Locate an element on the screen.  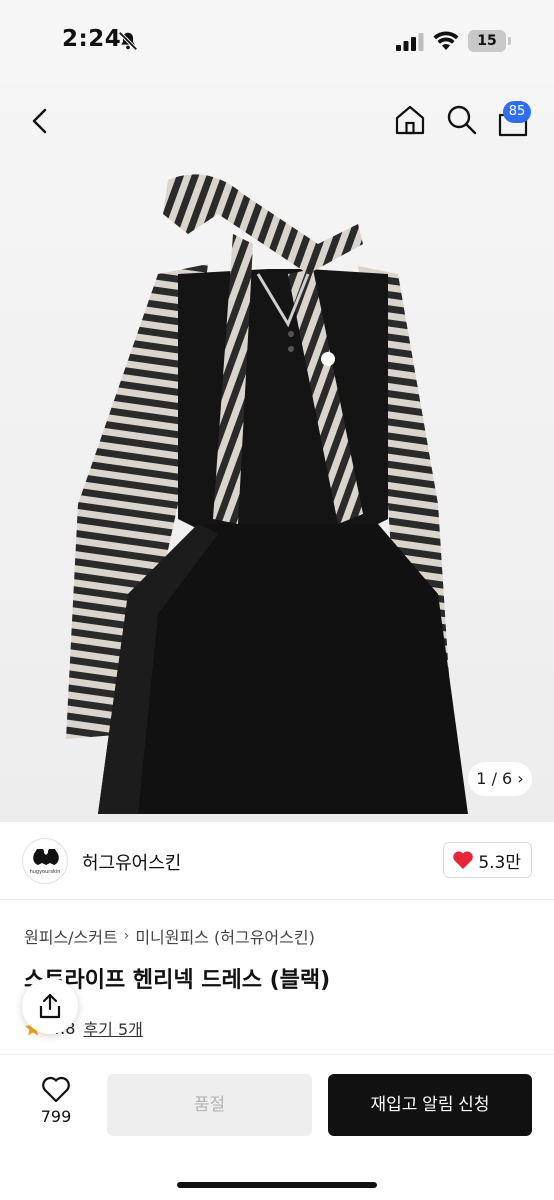
brand-like-button: 5.3만 is located at coordinates (487, 860).